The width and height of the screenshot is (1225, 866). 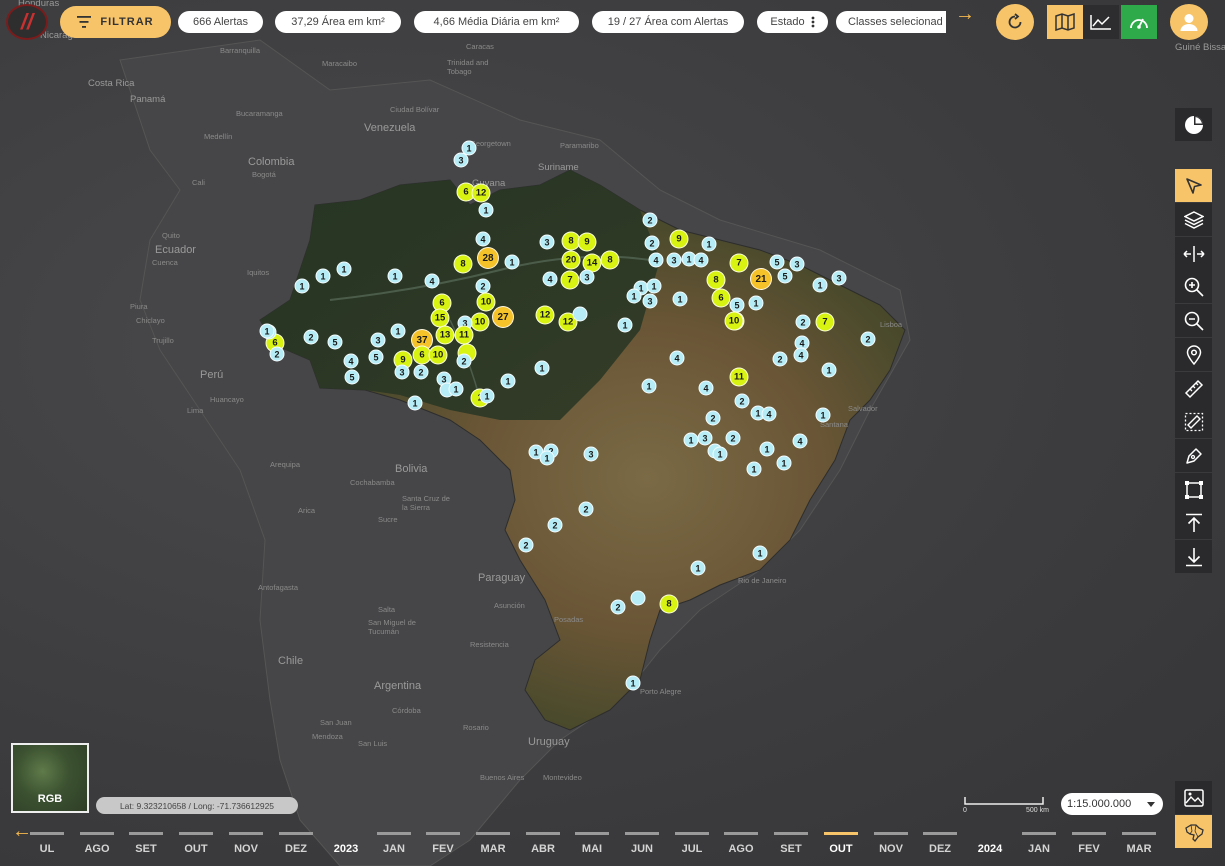 I want to click on basemap-toggle-button, so click(x=1193, y=797).